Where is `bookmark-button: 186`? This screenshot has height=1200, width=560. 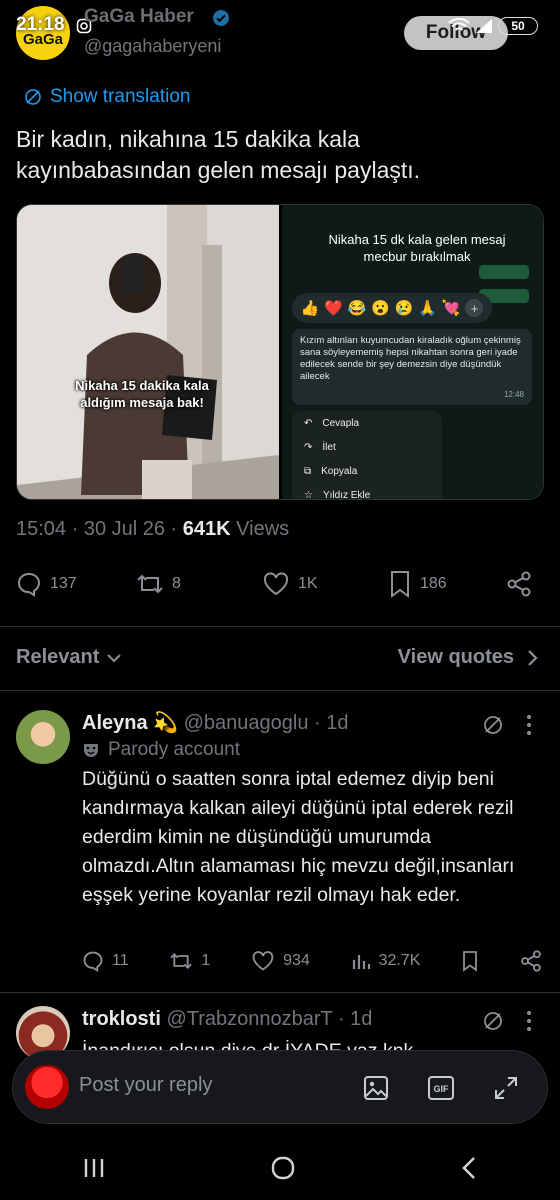 bookmark-button: 186 is located at coordinates (447, 584).